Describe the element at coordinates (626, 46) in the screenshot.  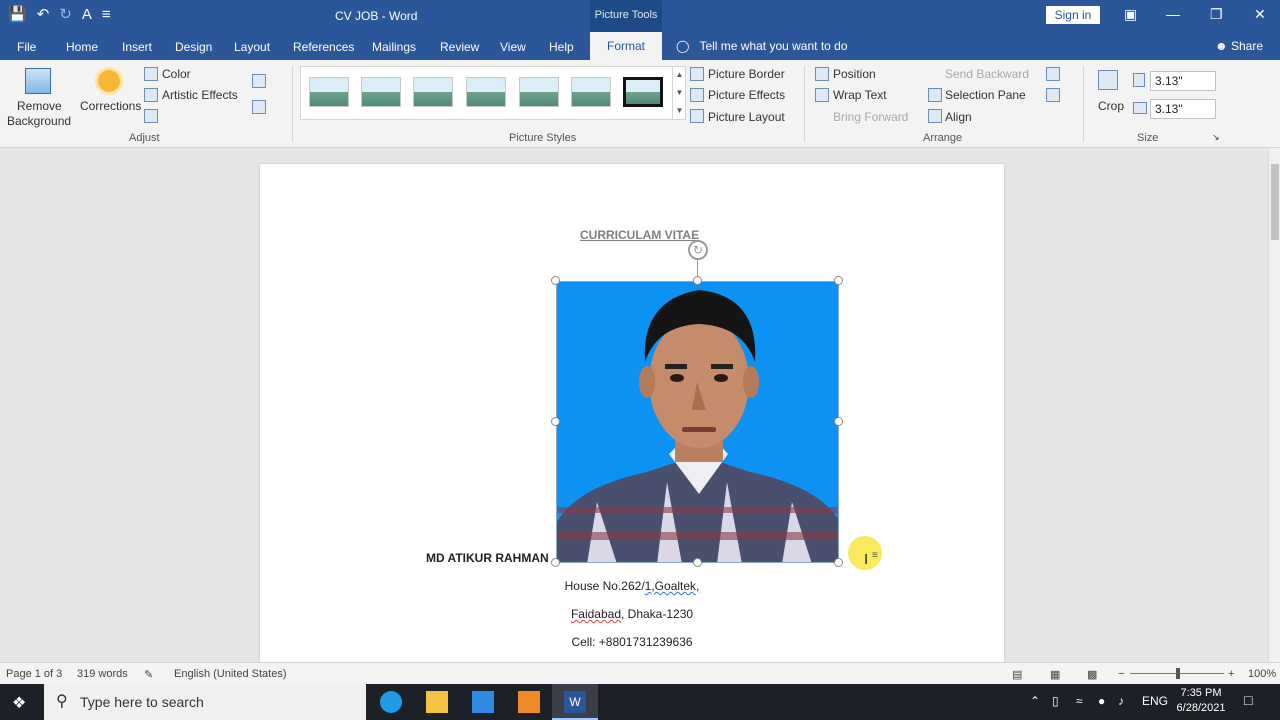
I see `tab-format: Format` at that location.